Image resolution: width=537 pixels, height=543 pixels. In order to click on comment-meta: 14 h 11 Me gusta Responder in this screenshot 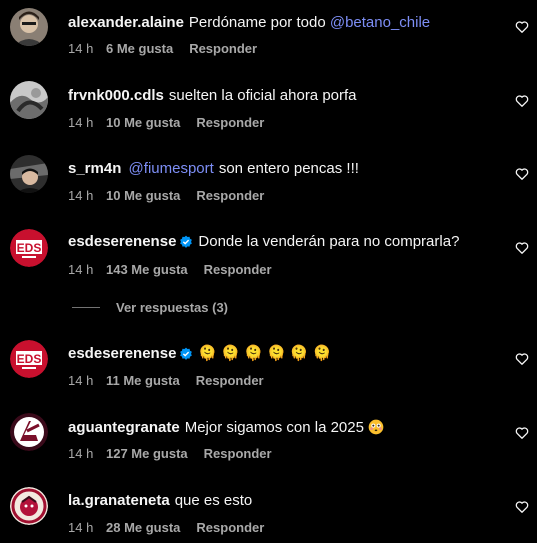, I will do `click(166, 381)`.